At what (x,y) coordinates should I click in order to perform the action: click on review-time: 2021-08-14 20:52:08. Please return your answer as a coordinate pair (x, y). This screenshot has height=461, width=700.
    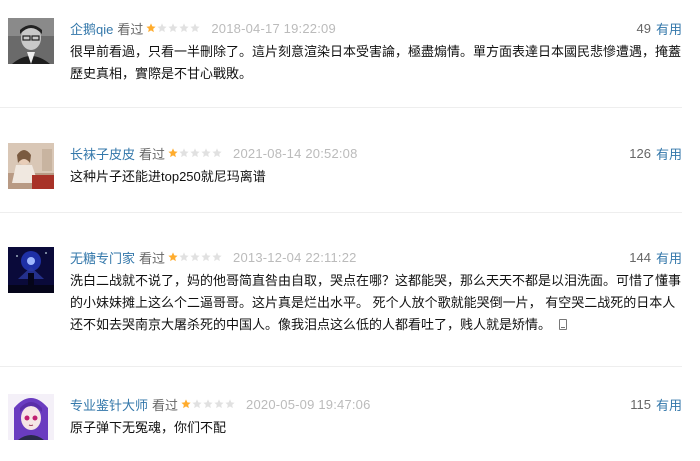
    Looking at the image, I should click on (295, 153).